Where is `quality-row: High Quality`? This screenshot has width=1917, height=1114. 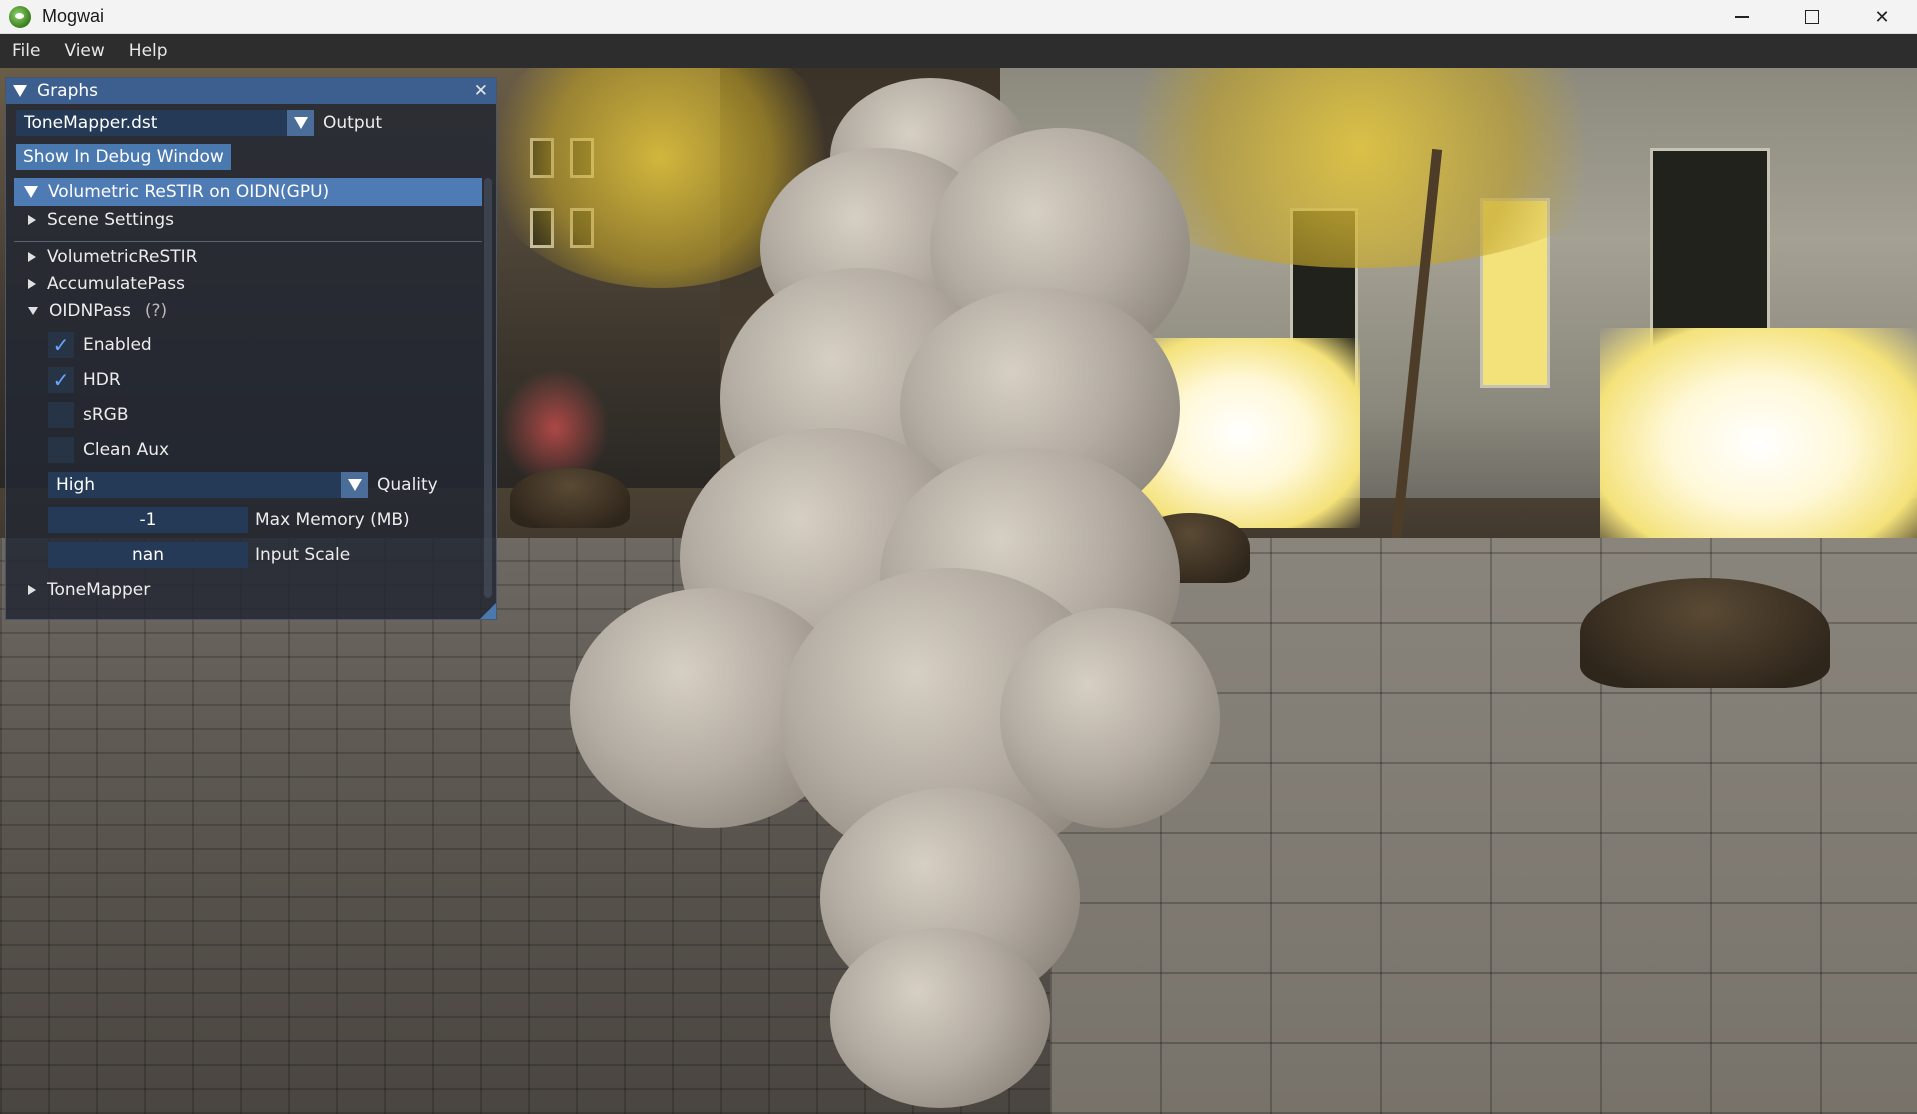 quality-row: High Quality is located at coordinates (243, 485).